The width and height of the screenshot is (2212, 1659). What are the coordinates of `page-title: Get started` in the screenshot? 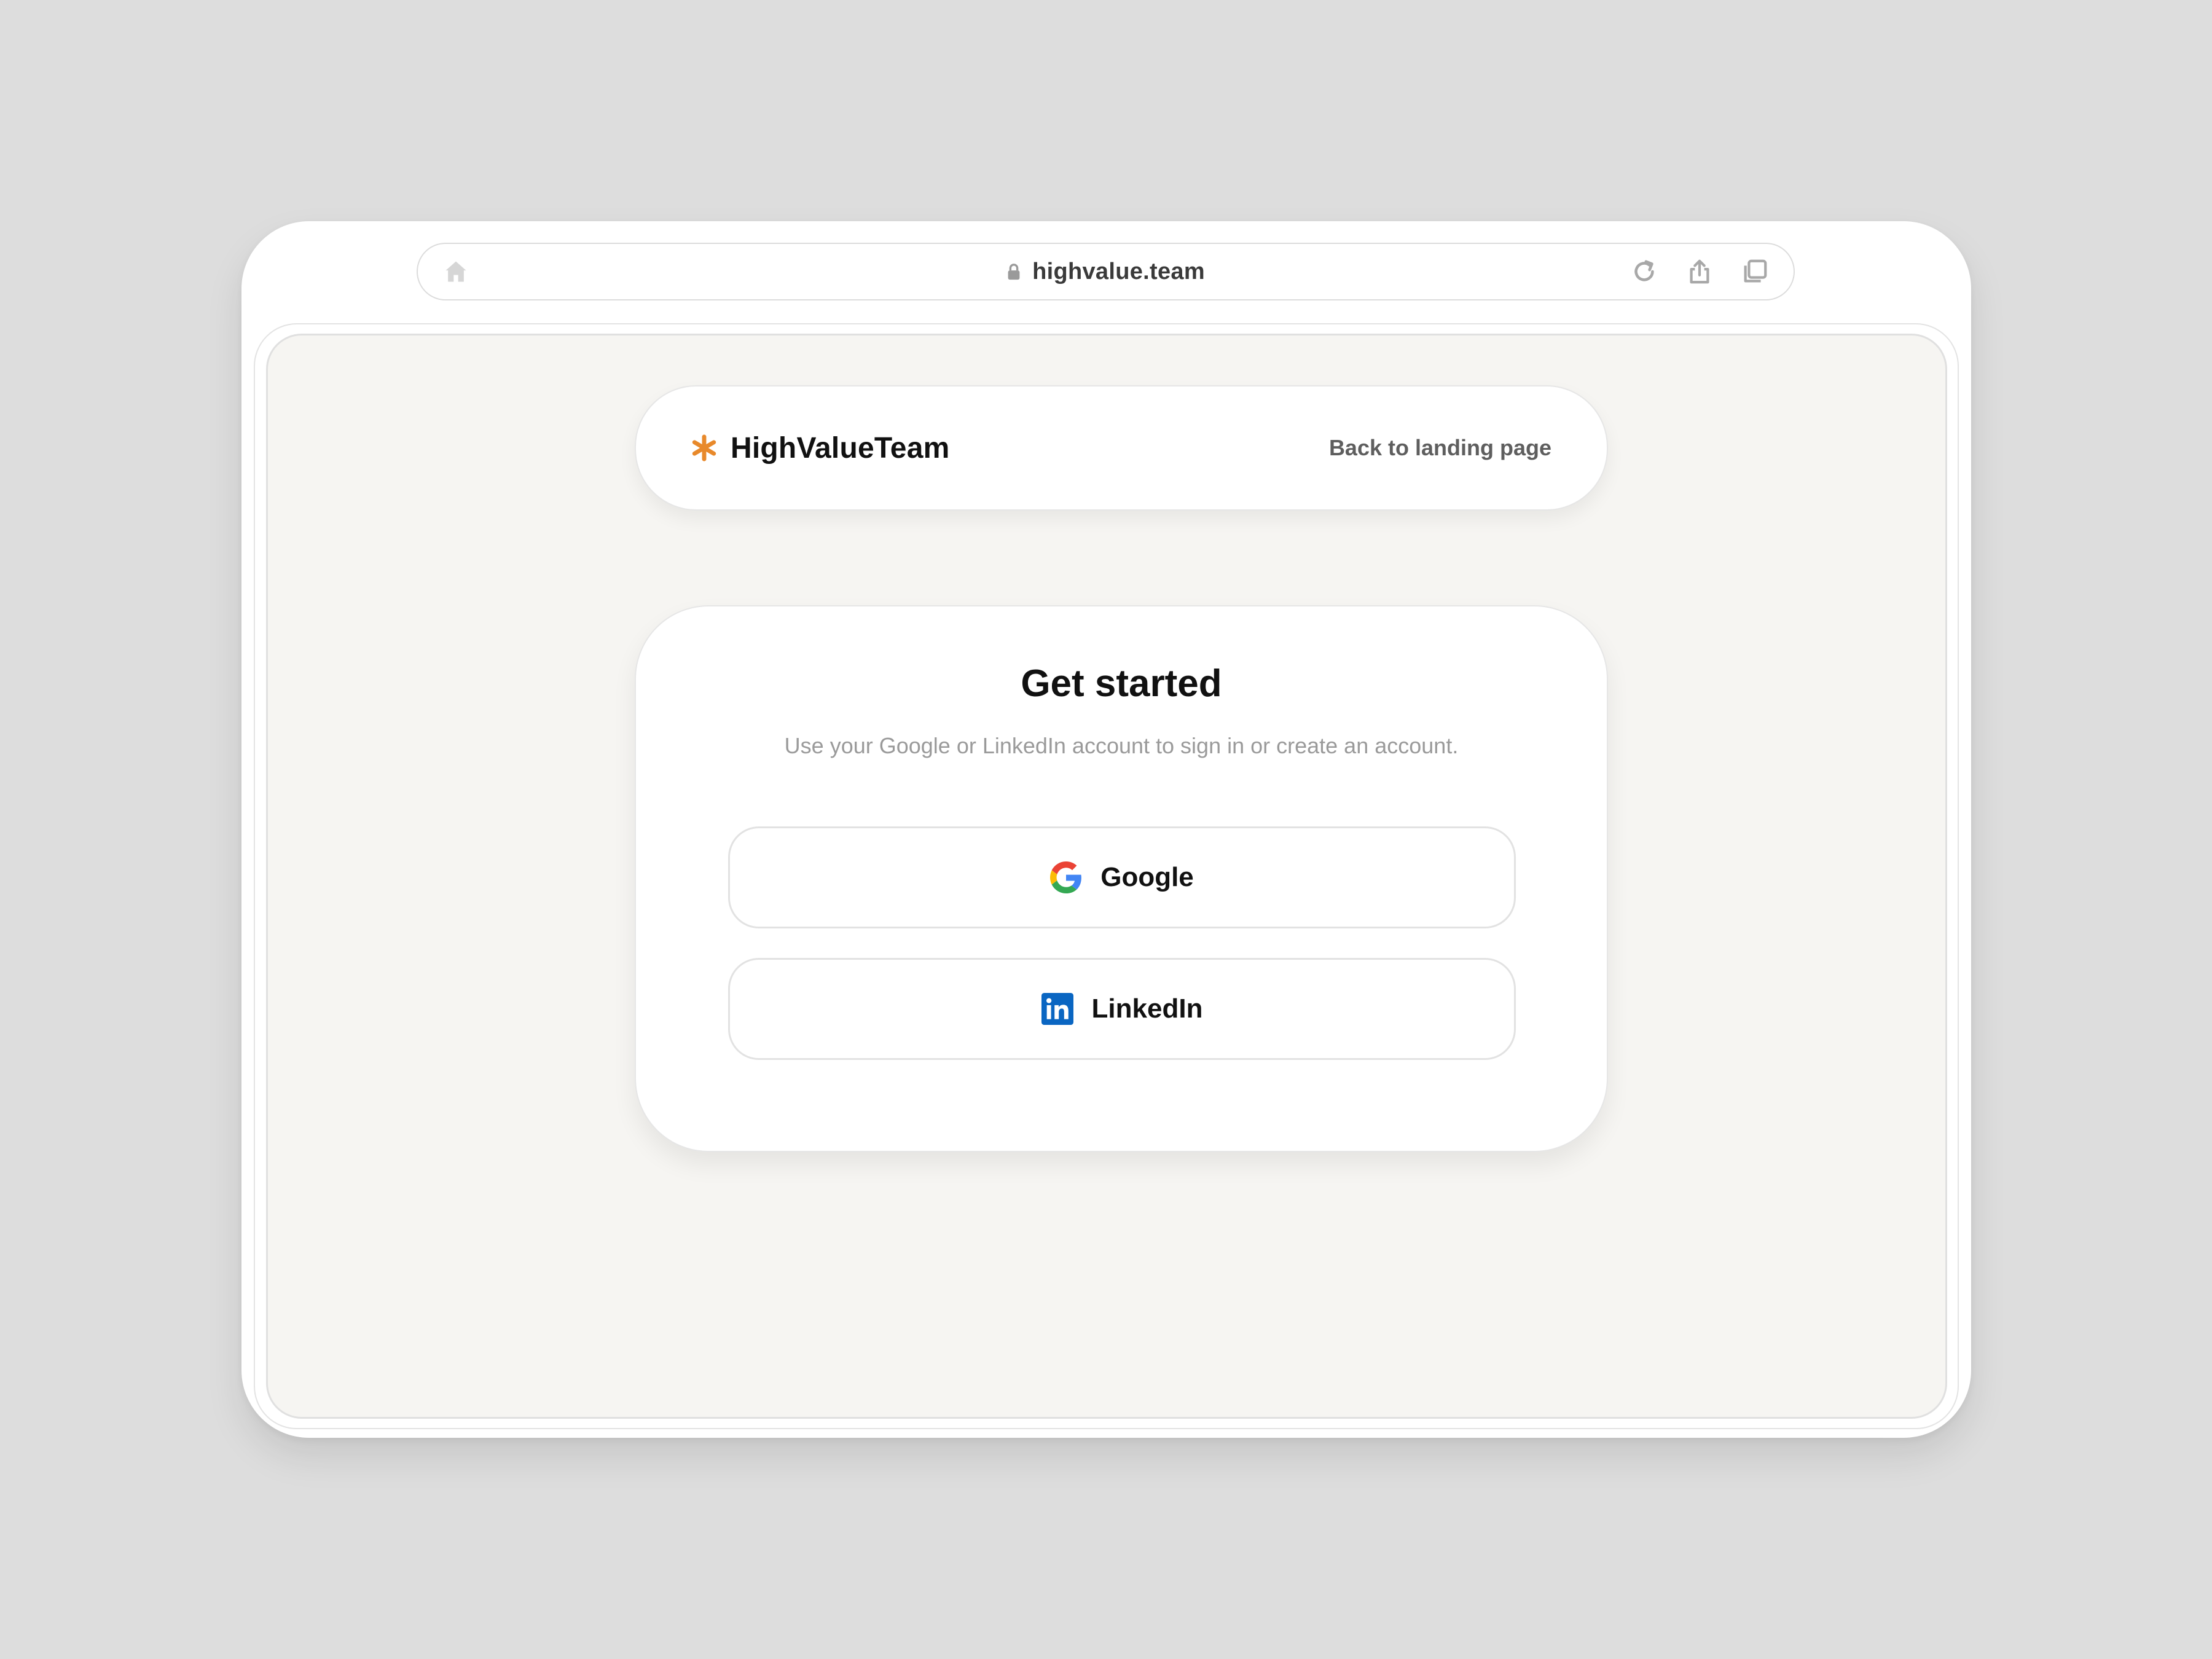 It's located at (1121, 683).